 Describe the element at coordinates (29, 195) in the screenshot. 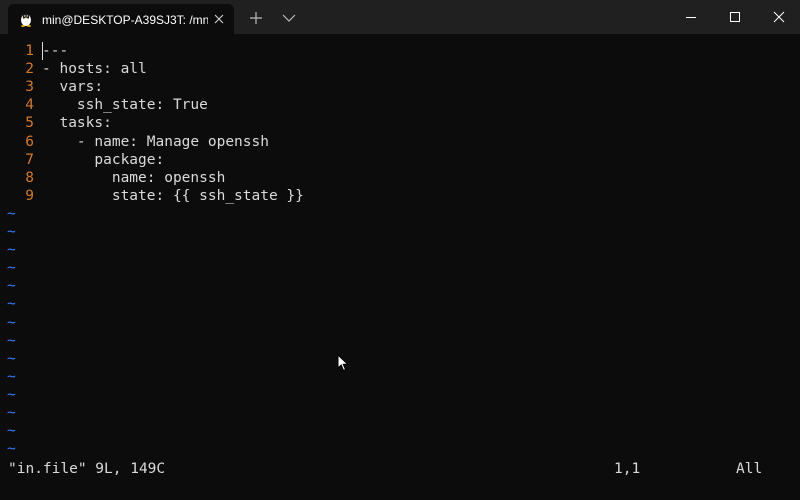

I see `line-number: 9` at that location.